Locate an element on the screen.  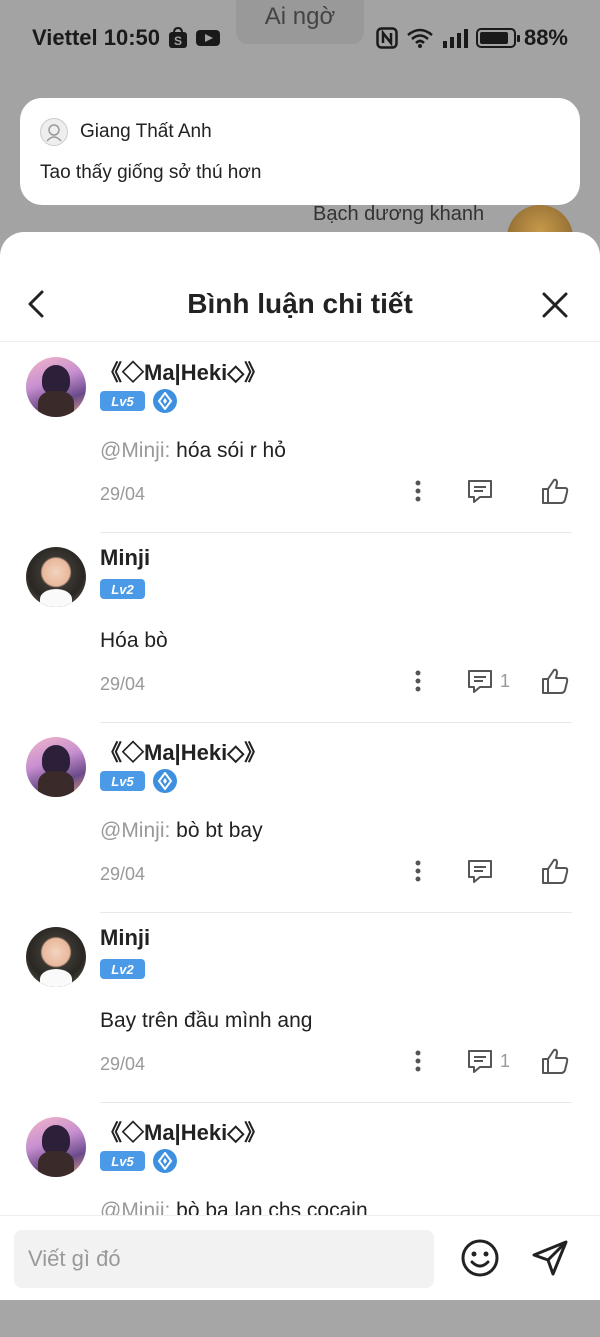
battery-percent: 88% is located at coordinates (545, 37).